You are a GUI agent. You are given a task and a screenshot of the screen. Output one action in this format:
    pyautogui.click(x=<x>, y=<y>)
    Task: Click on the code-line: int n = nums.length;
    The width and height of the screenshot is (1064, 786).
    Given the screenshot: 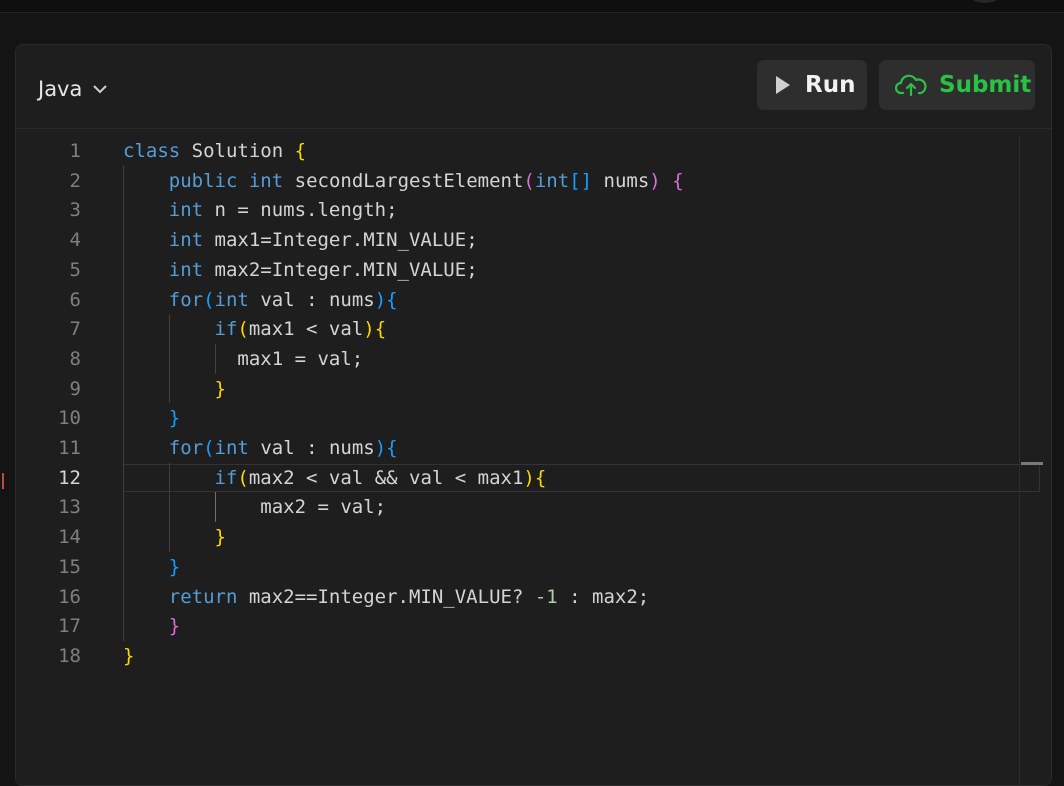 What is the action you would take?
    pyautogui.click(x=260, y=210)
    